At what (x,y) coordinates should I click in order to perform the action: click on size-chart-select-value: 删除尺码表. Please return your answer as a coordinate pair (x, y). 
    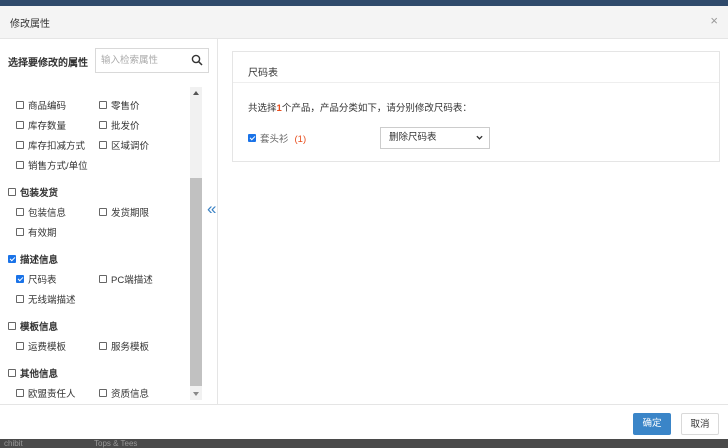
    Looking at the image, I should click on (413, 137).